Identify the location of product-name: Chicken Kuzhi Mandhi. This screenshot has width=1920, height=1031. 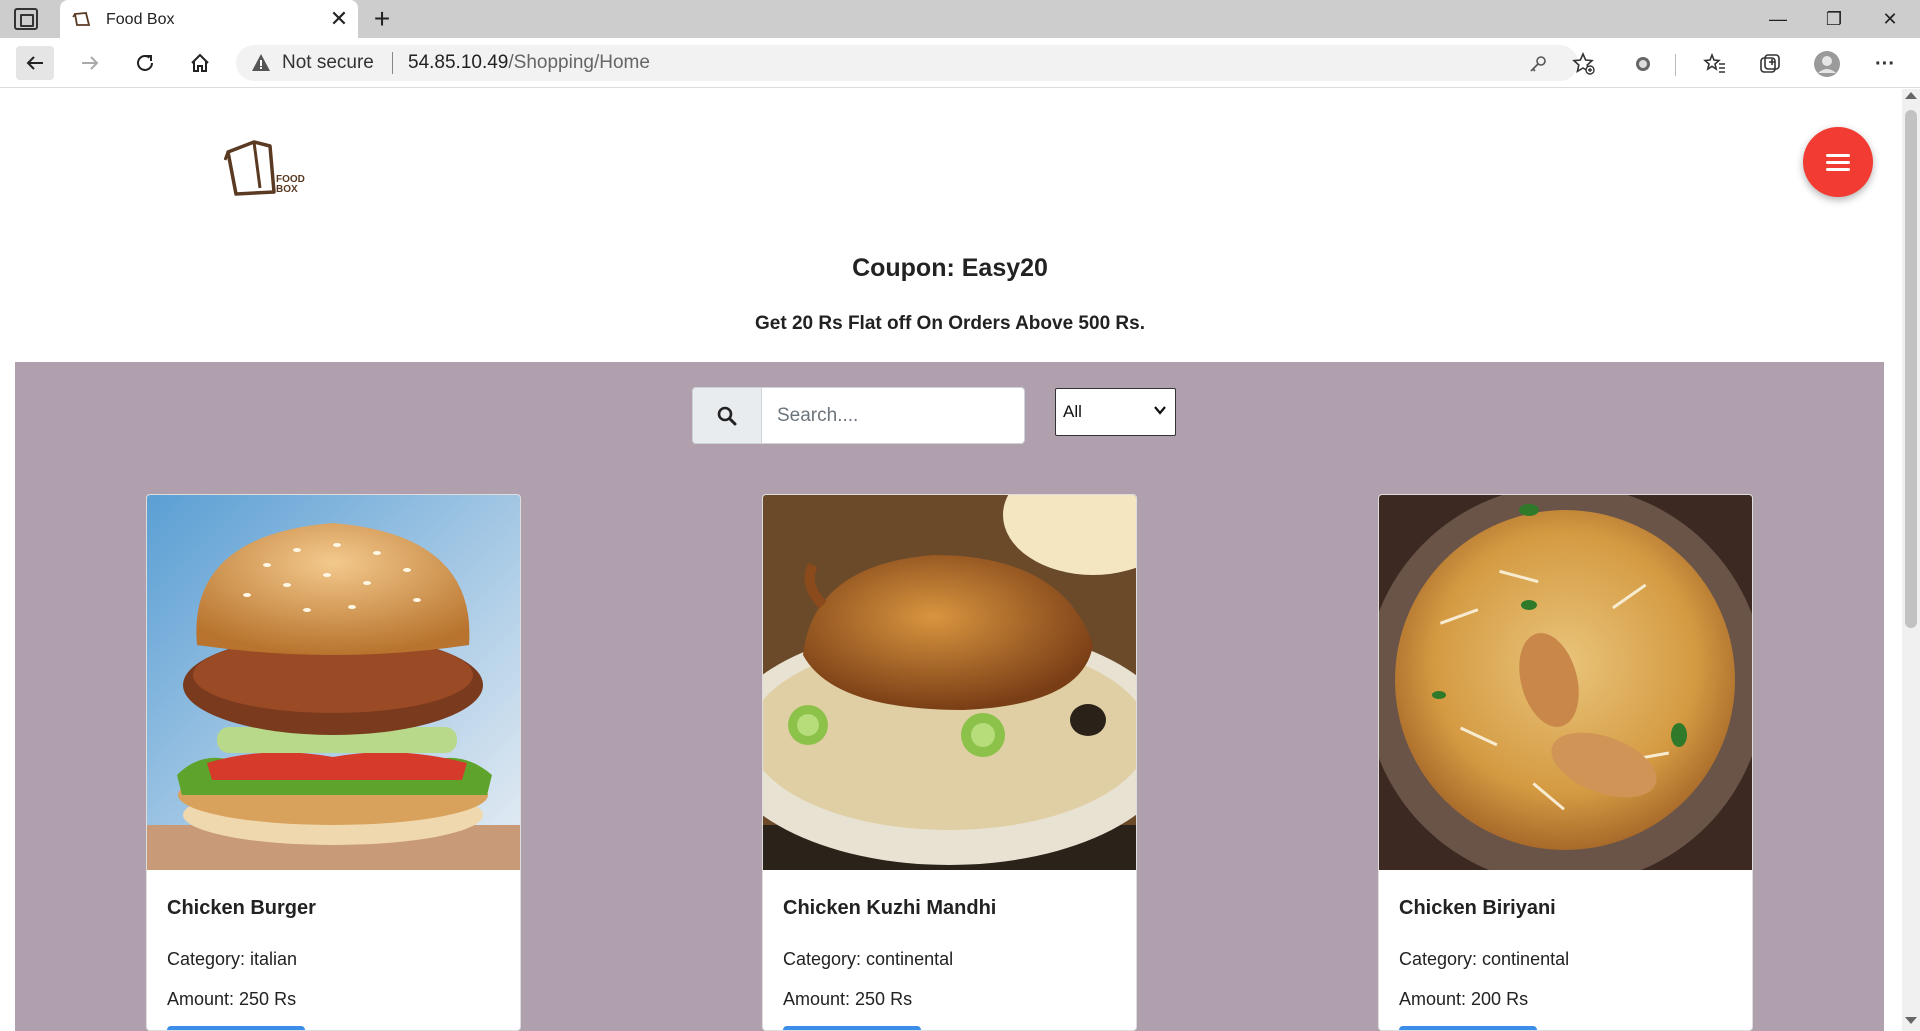
(890, 908).